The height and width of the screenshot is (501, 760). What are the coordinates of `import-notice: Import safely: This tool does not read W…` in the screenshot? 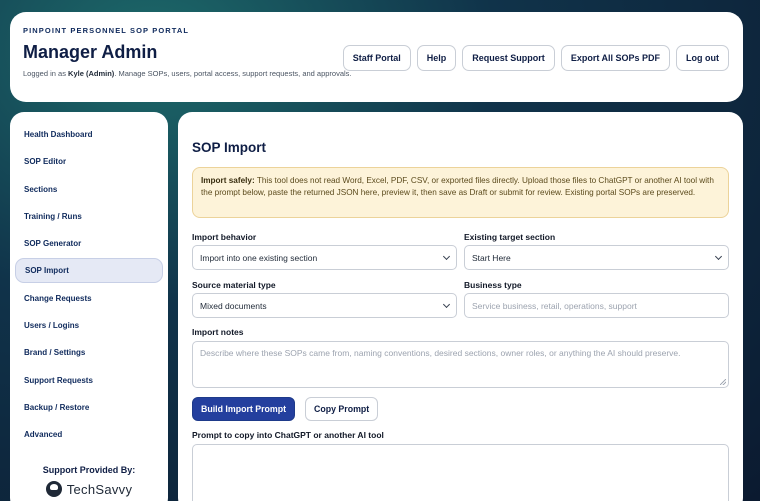 It's located at (460, 192).